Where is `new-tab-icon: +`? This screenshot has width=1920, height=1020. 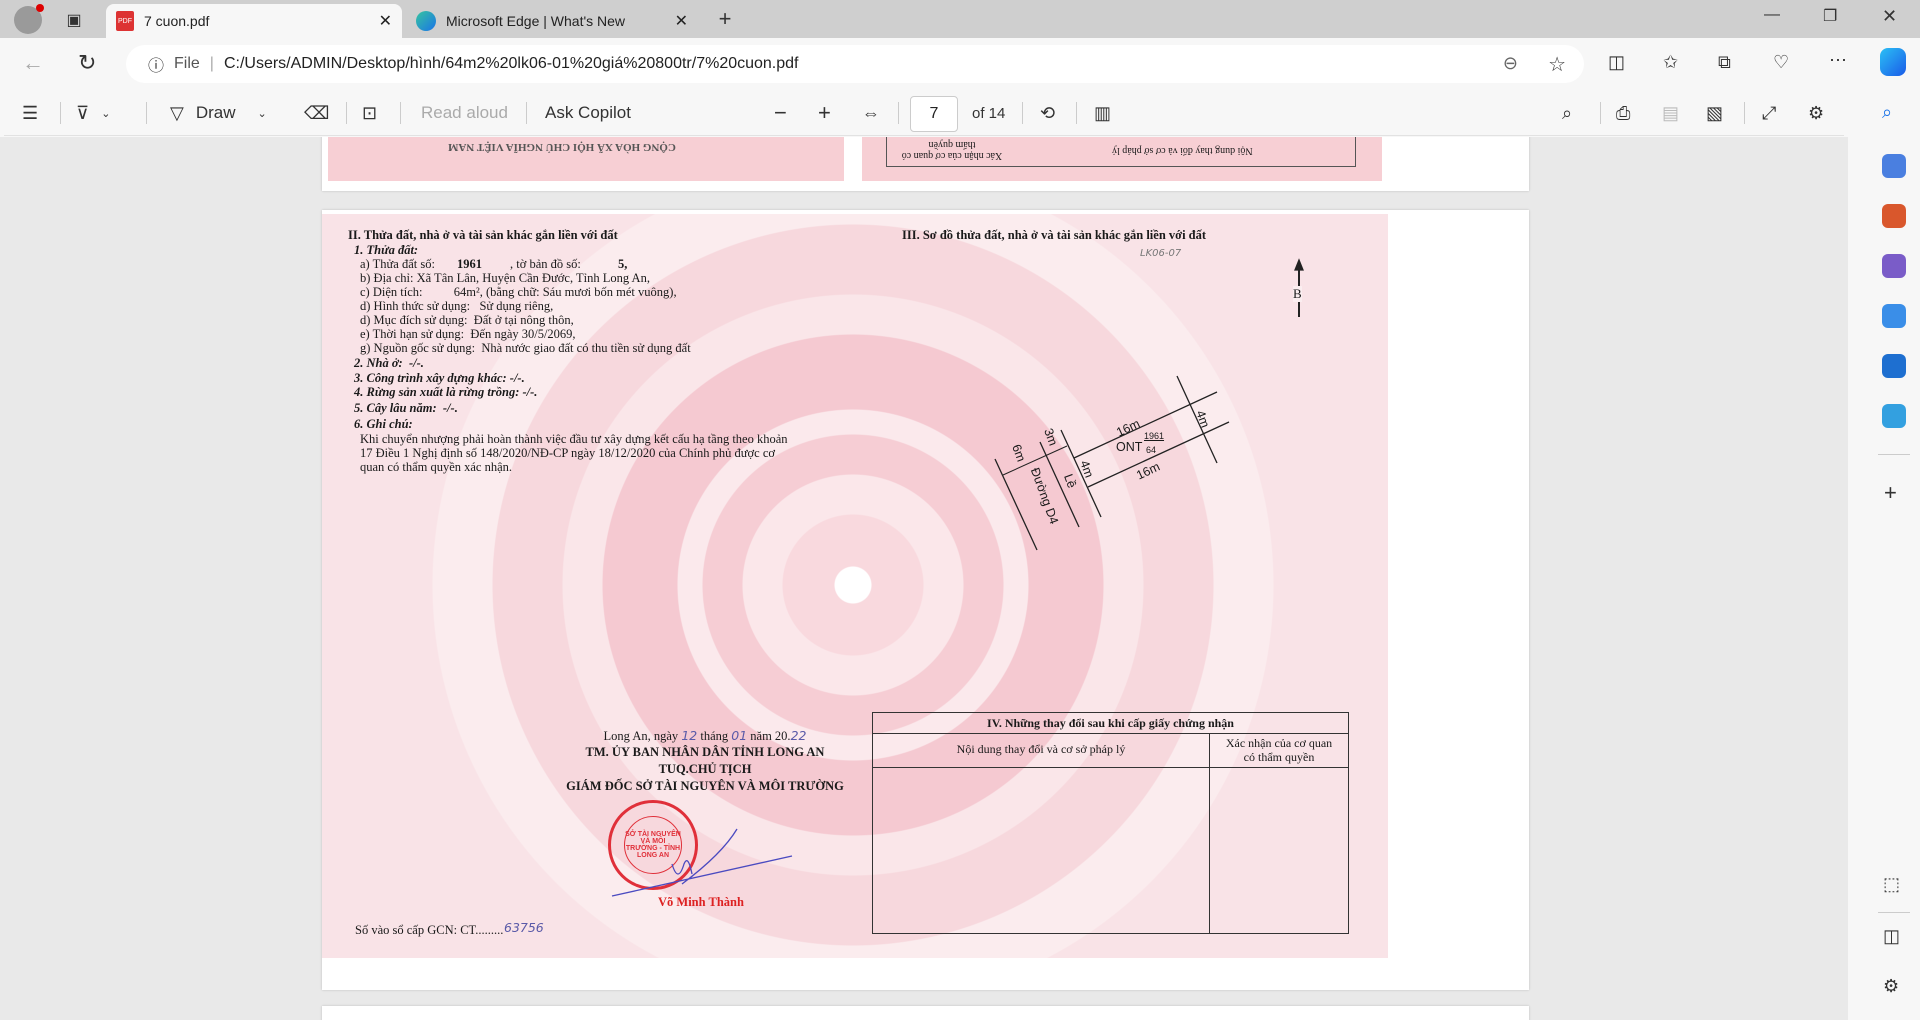 new-tab-icon: + is located at coordinates (725, 19).